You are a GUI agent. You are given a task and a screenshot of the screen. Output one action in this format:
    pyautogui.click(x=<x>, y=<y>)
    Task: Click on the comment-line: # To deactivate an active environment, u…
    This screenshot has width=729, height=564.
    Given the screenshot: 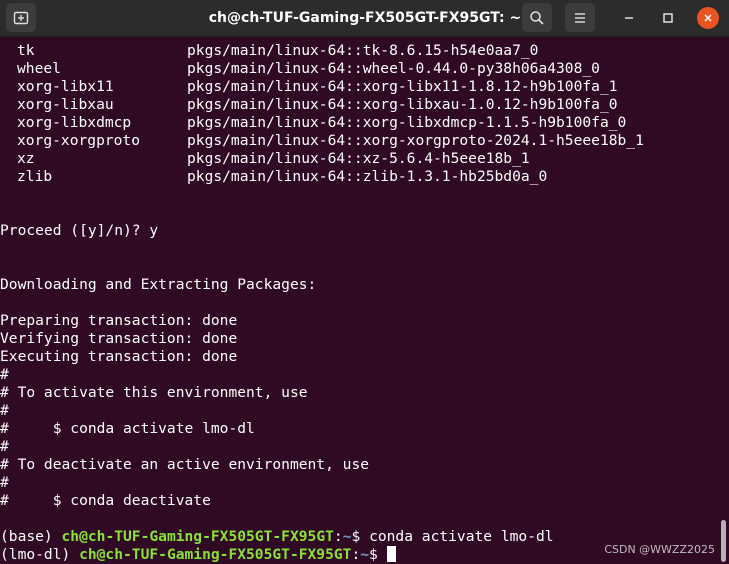 What is the action you would take?
    pyautogui.click(x=185, y=464)
    